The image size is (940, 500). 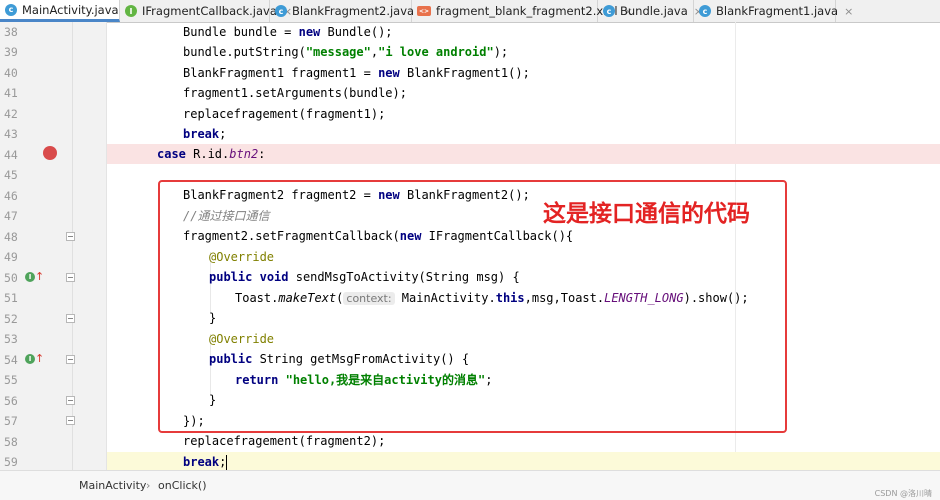 I want to click on line-number: 40, so click(x=11, y=73).